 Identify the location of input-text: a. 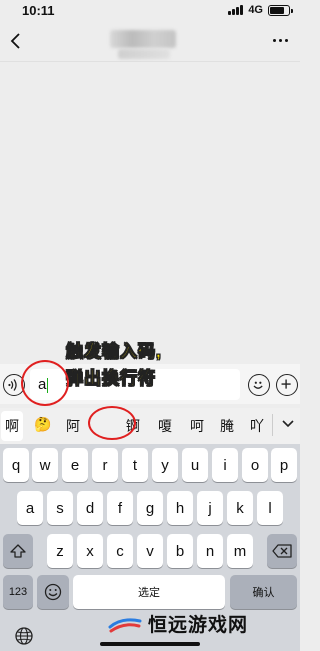
(42, 384).